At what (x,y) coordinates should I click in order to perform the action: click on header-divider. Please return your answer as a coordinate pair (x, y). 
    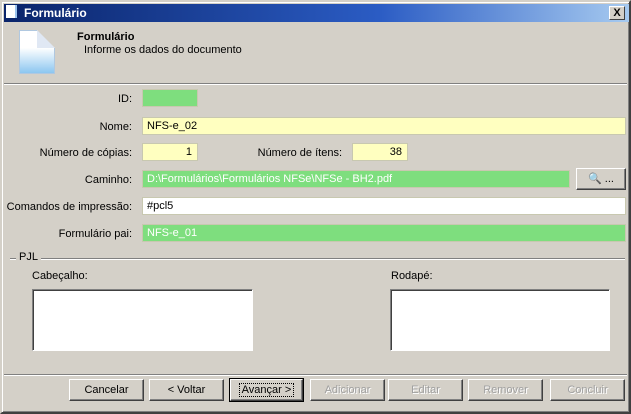
    Looking at the image, I should click on (315, 84).